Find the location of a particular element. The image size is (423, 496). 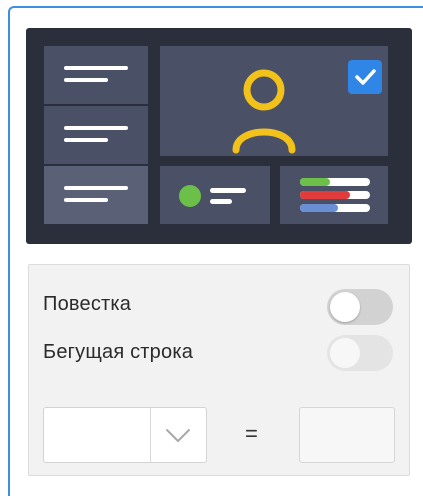

preview-checkbox is located at coordinates (365, 77).